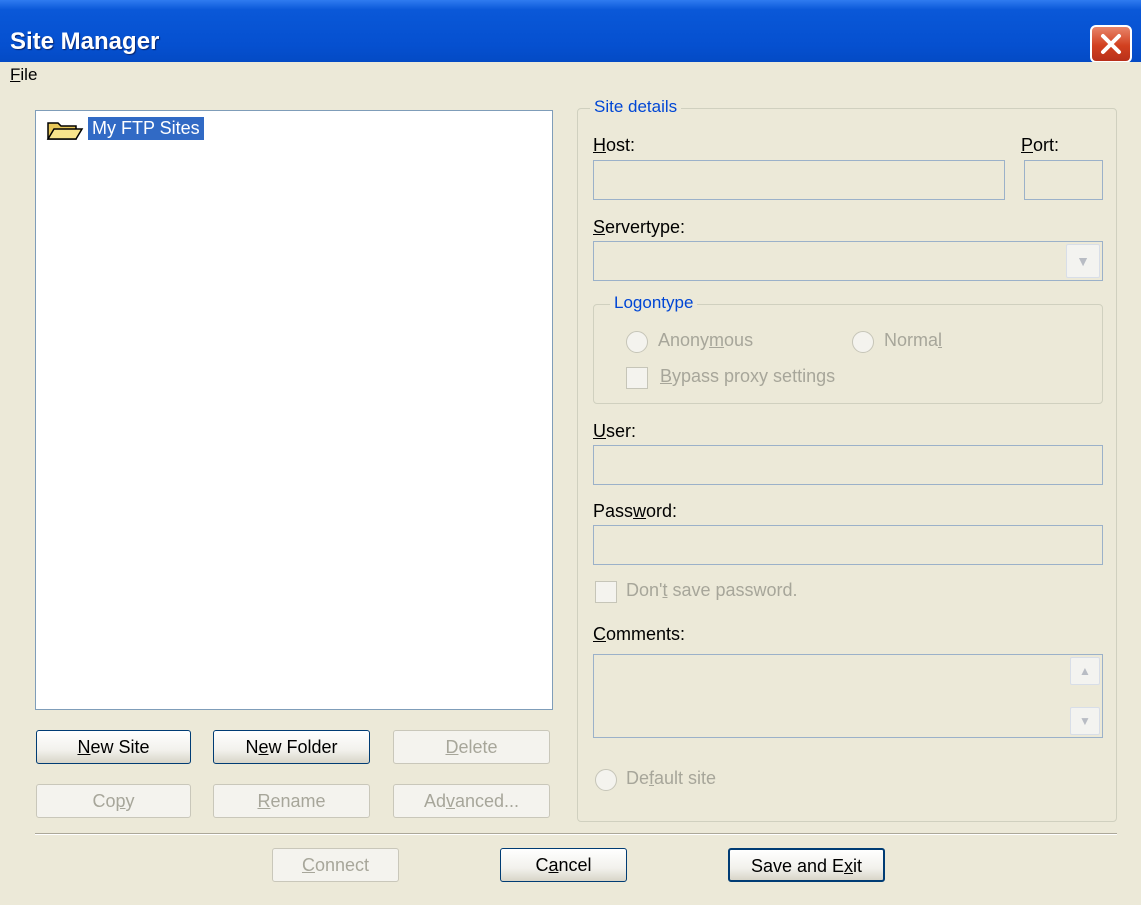 The width and height of the screenshot is (1141, 905). Describe the element at coordinates (913, 340) in the screenshot. I see `normal-label: Normal` at that location.